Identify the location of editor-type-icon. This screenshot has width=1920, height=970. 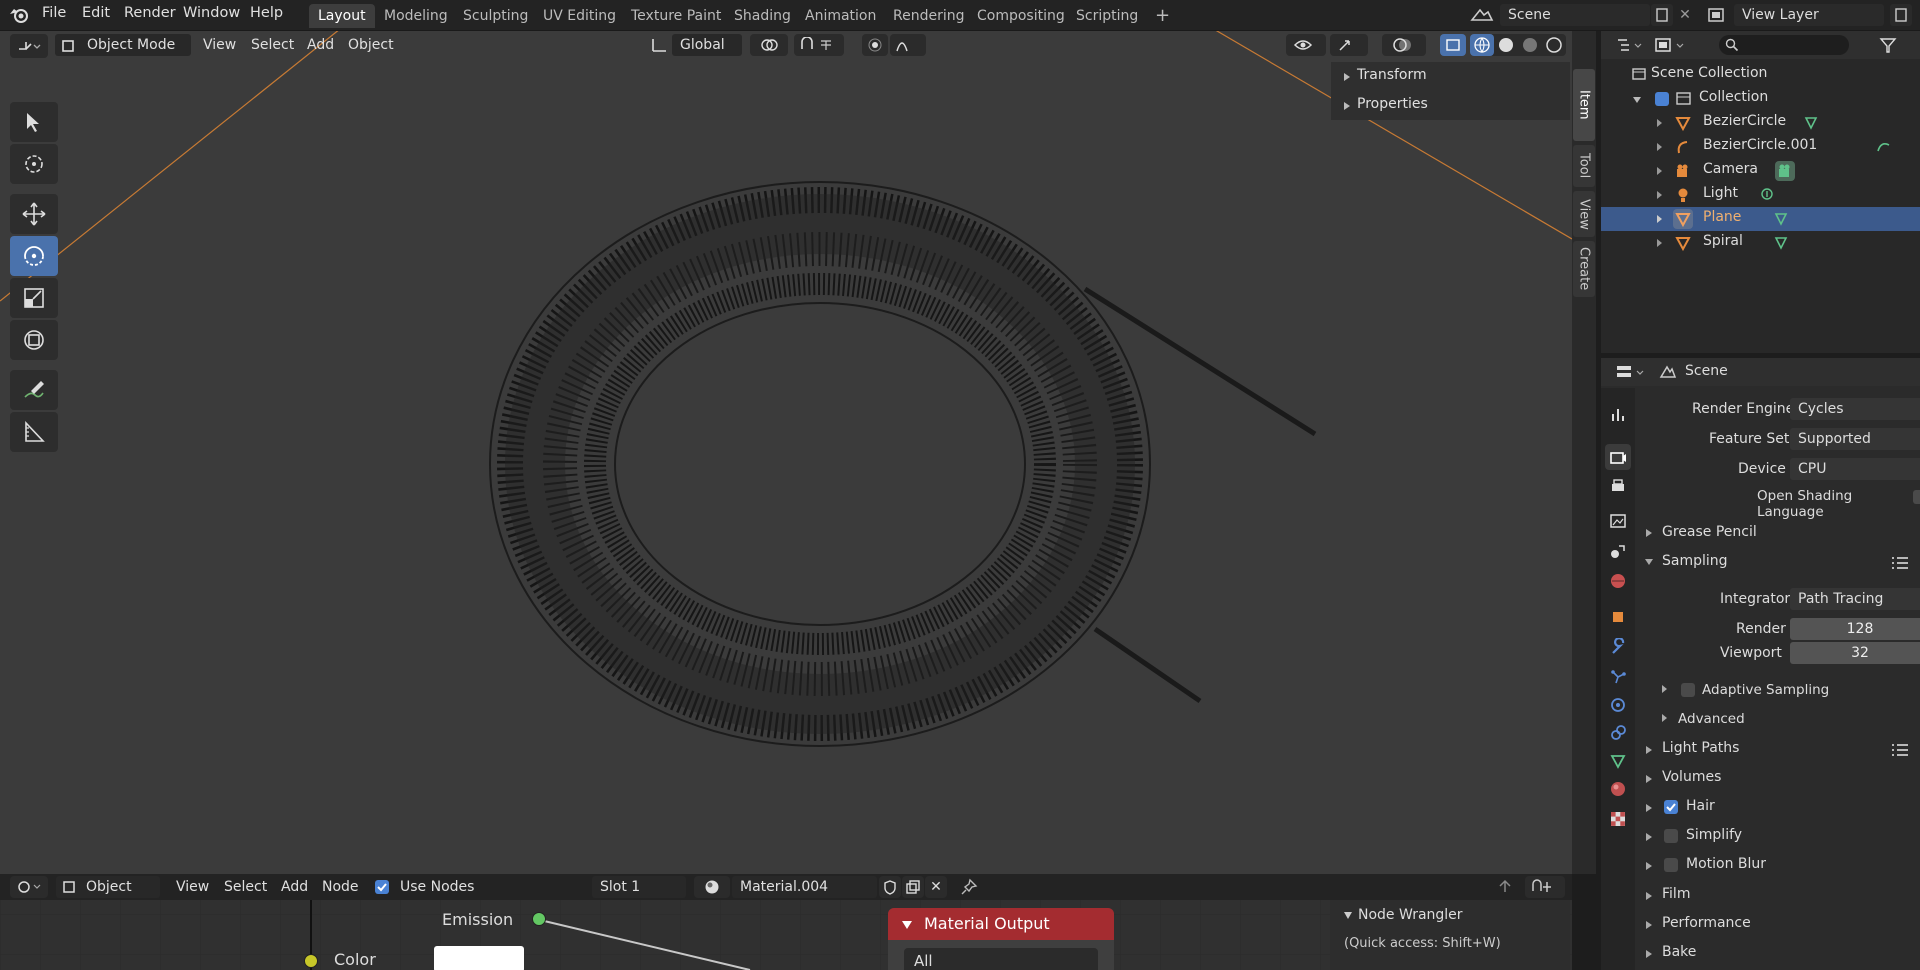
(29, 46).